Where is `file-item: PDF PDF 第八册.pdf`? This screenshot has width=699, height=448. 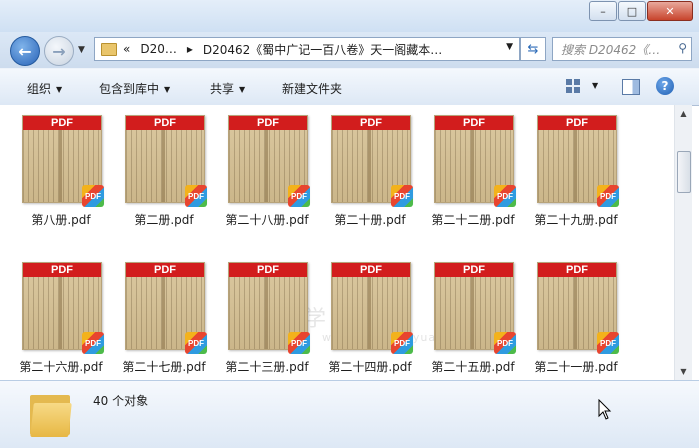
file-item: PDF PDF 第八册.pdf is located at coordinates (66, 177).